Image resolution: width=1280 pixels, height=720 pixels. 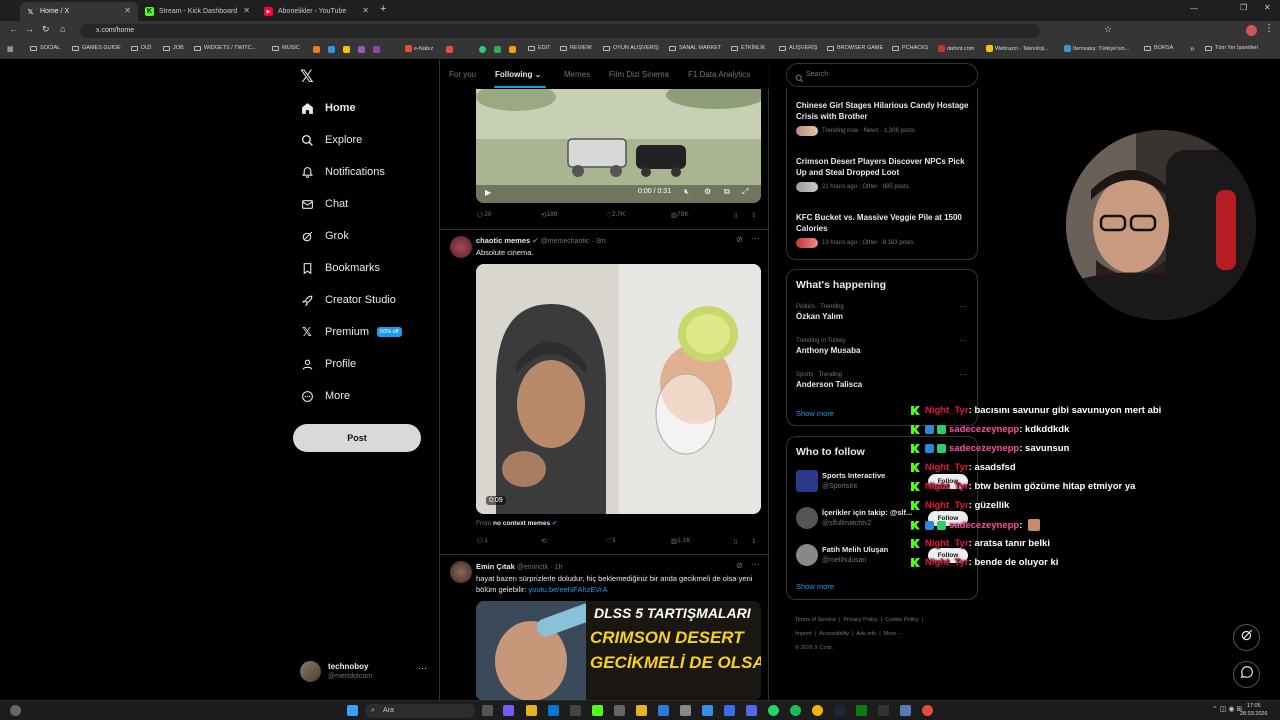 What do you see at coordinates (324, 236) in the screenshot?
I see `nav-grok: Grok` at bounding box center [324, 236].